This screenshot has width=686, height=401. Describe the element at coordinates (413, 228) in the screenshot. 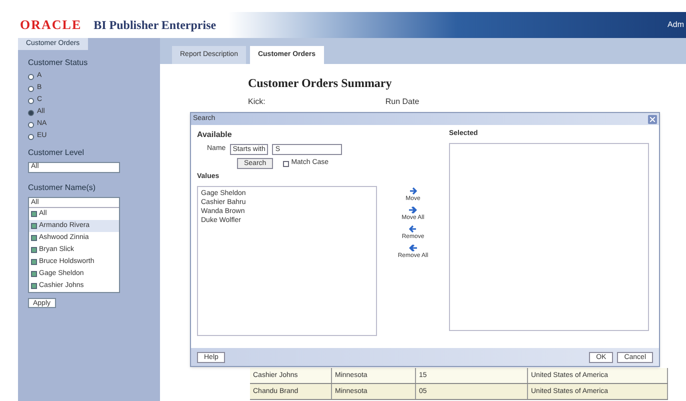

I see `left-arrow-icon` at that location.